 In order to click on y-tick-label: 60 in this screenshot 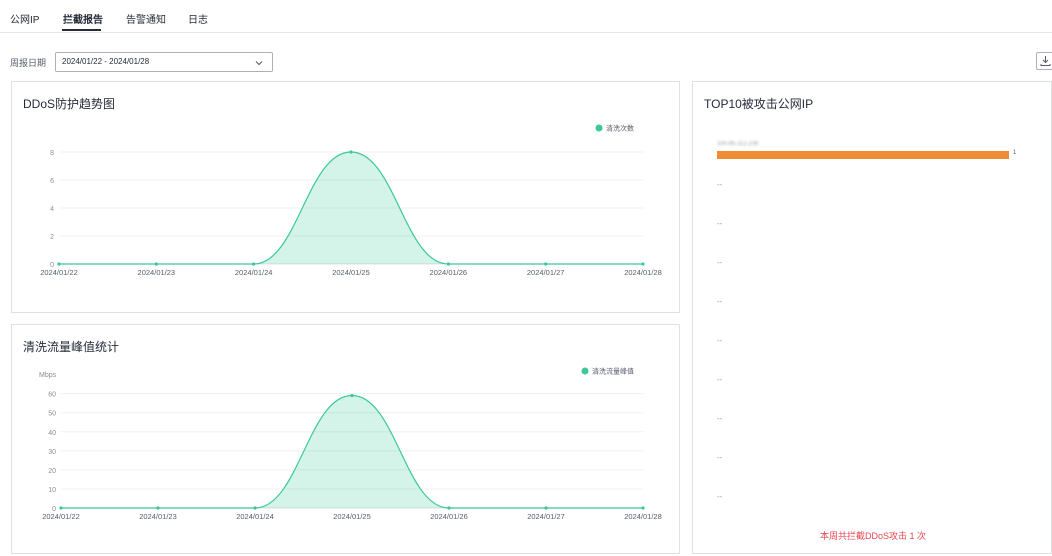, I will do `click(52, 395)`.